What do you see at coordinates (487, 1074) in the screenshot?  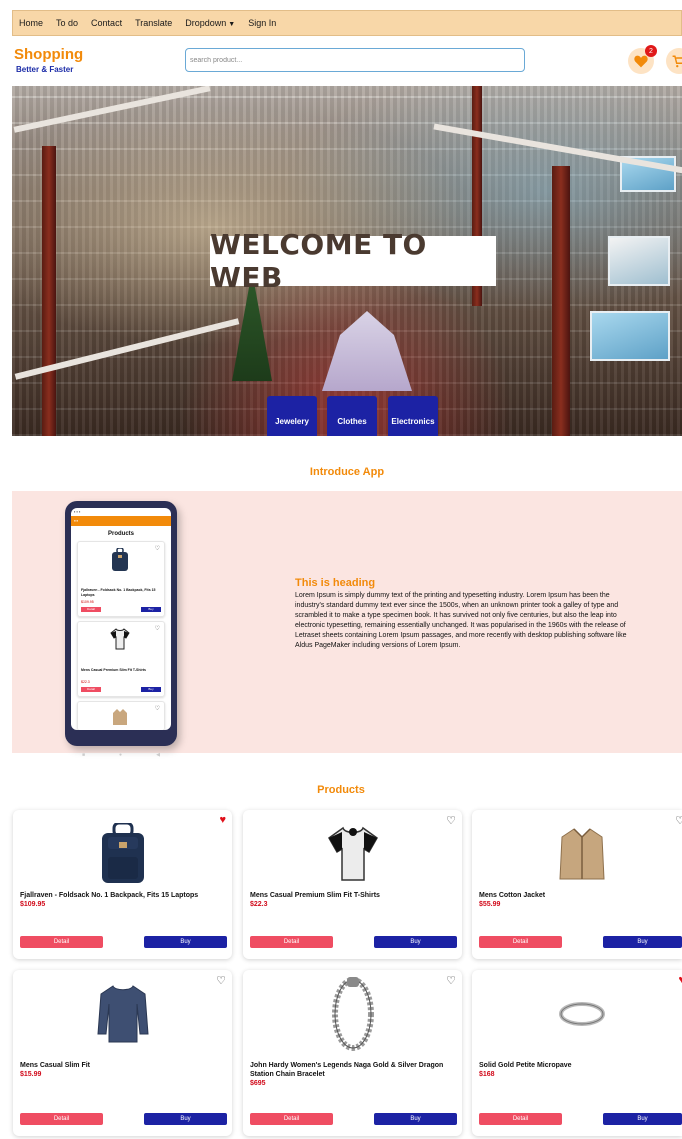 I see `product-price: $168` at bounding box center [487, 1074].